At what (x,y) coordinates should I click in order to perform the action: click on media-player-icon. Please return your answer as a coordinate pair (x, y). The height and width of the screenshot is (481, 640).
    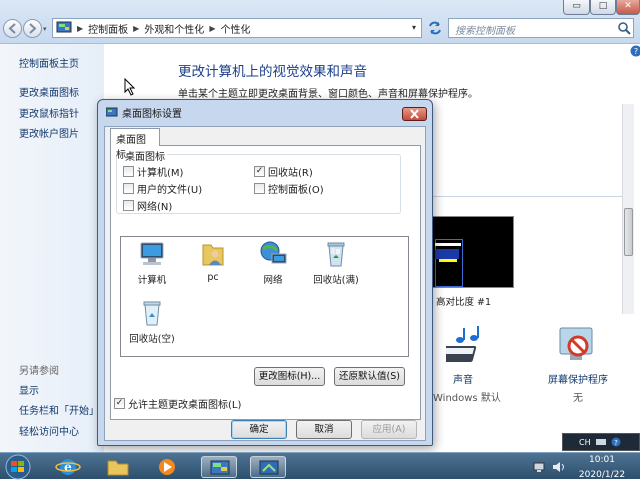
    Looking at the image, I should click on (167, 467).